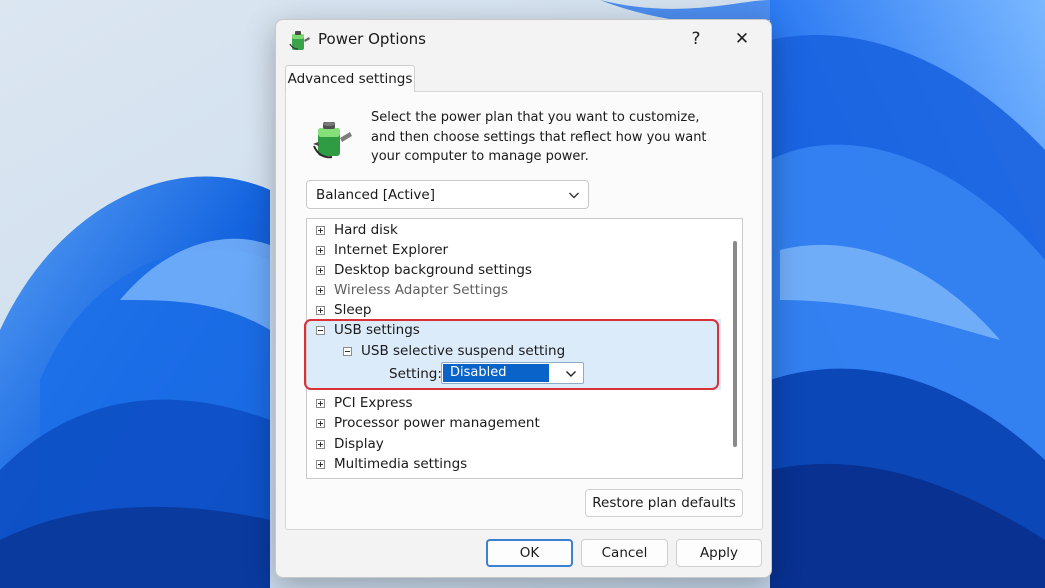  What do you see at coordinates (332, 140) in the screenshot?
I see `battery-plug-icon` at bounding box center [332, 140].